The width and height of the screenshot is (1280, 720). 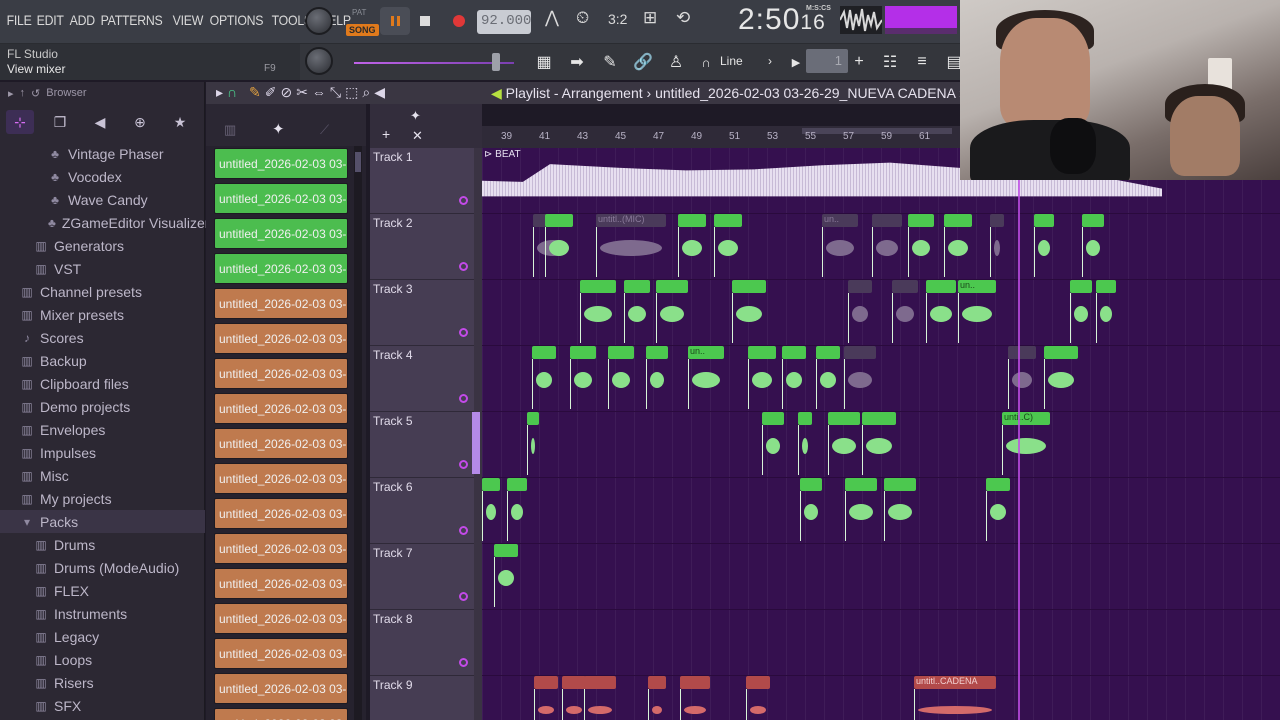 What do you see at coordinates (23, 93) in the screenshot?
I see `up-icon: ↑` at bounding box center [23, 93].